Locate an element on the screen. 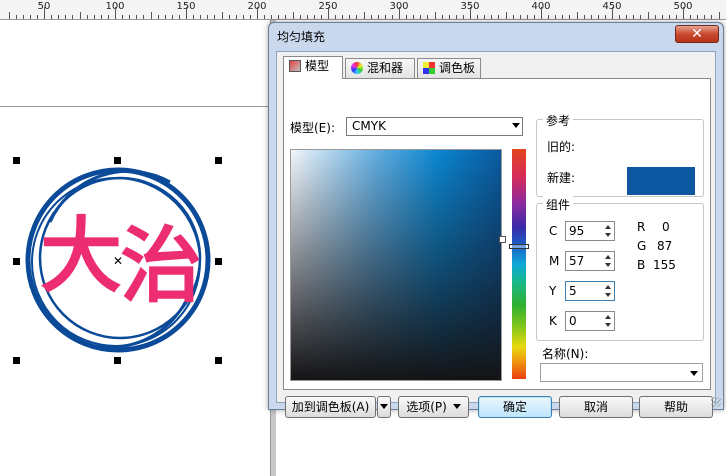 The image size is (726, 476). ok-button: 确定 is located at coordinates (515, 407).